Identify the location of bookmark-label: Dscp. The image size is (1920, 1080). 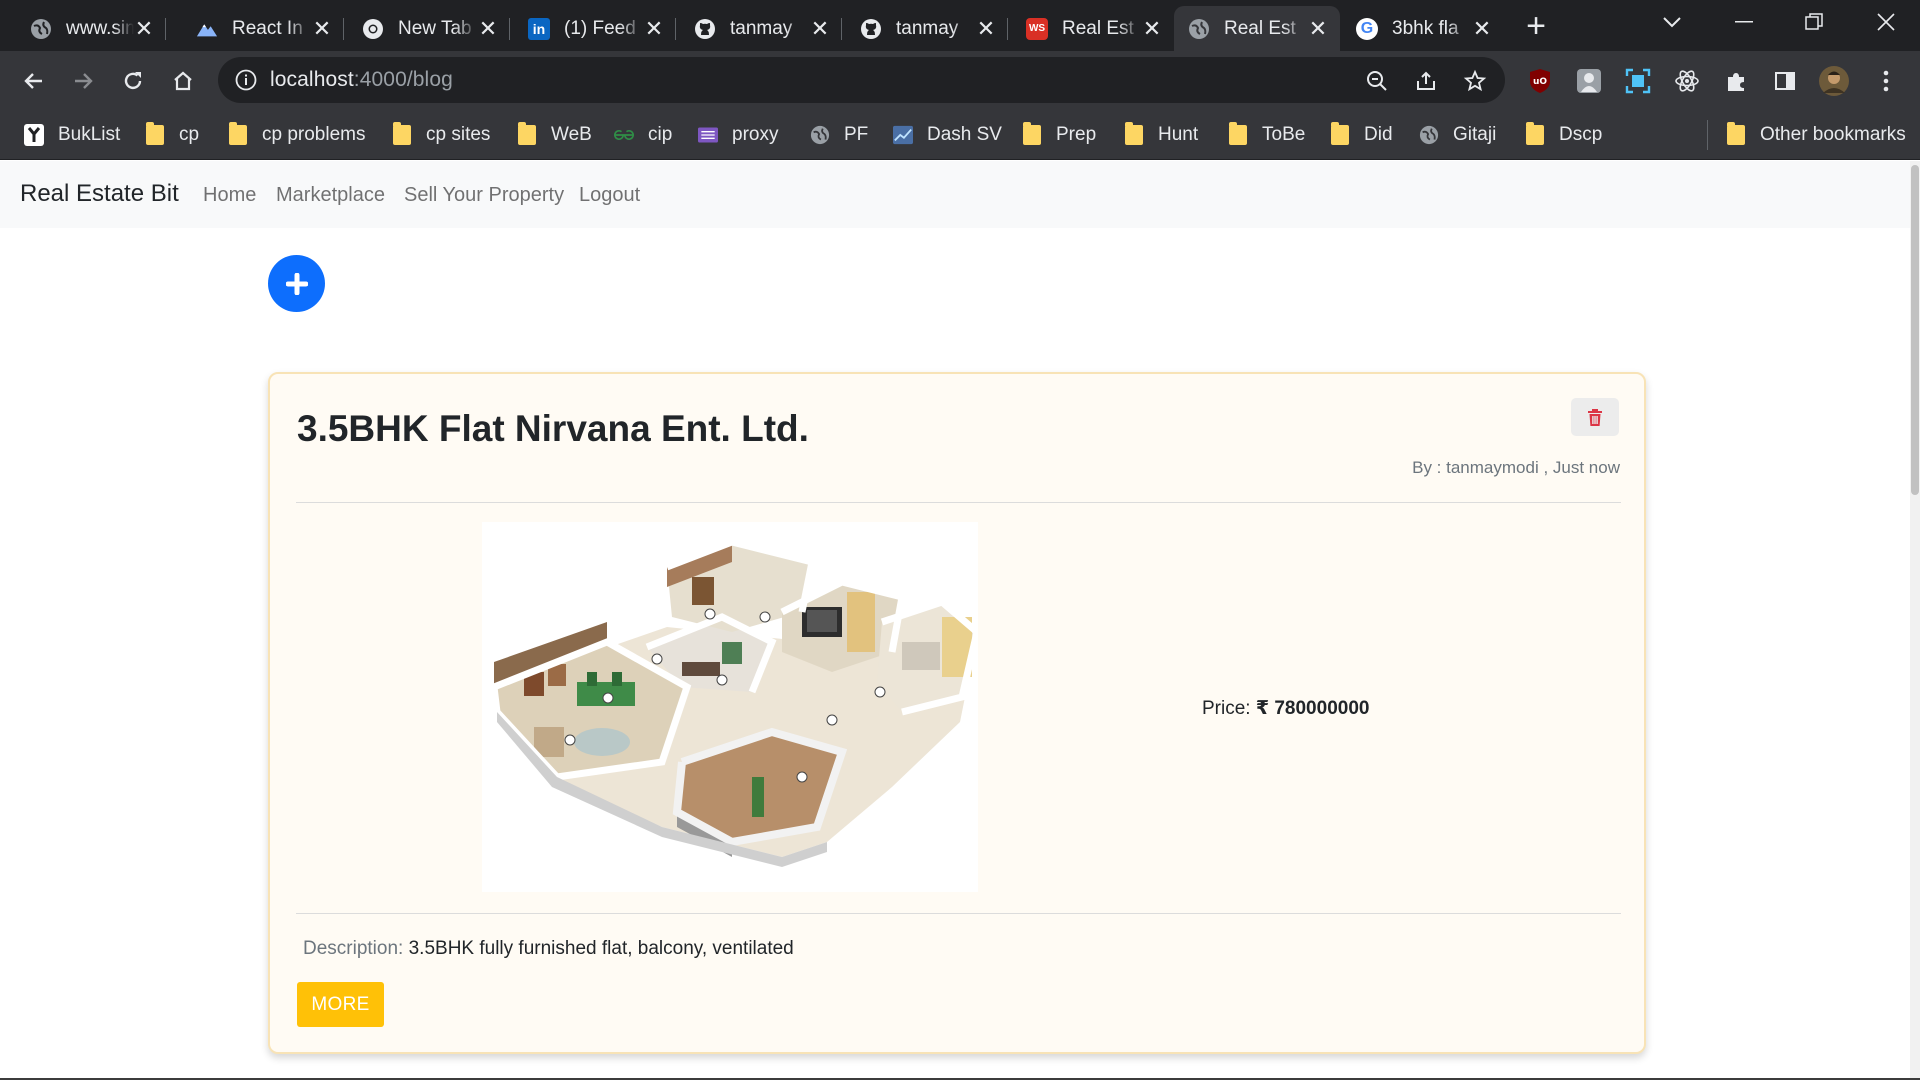
(1581, 134).